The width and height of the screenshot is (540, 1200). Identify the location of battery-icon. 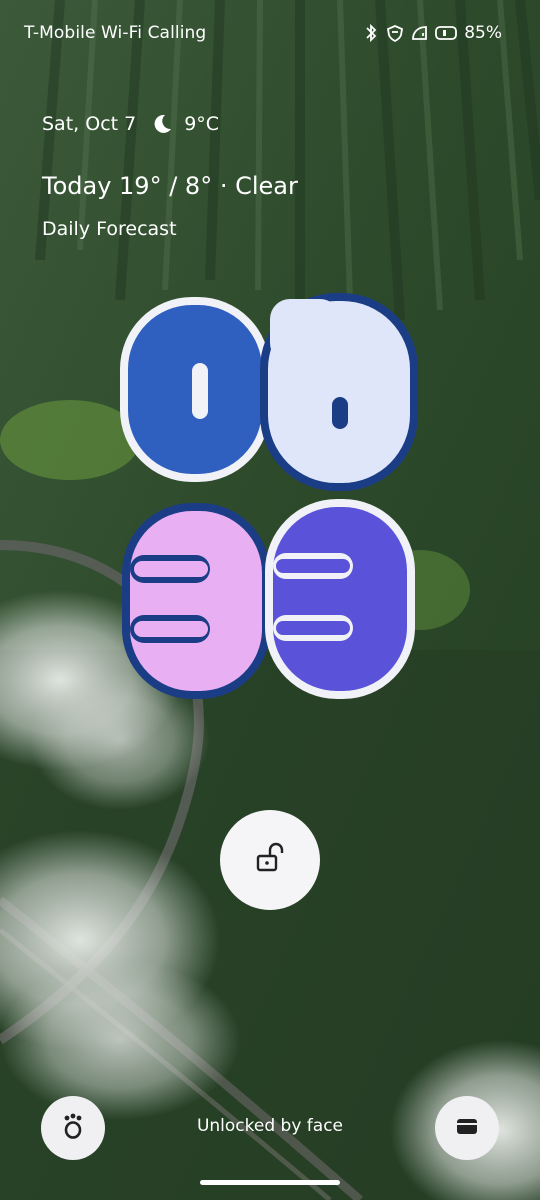
(446, 33).